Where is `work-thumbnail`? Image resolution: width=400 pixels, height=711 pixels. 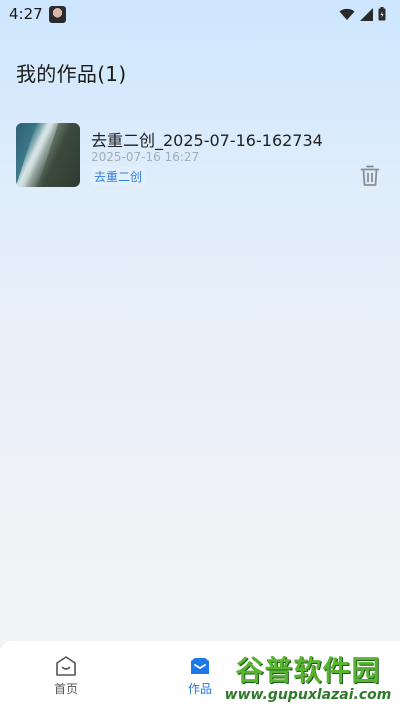 work-thumbnail is located at coordinates (48, 155).